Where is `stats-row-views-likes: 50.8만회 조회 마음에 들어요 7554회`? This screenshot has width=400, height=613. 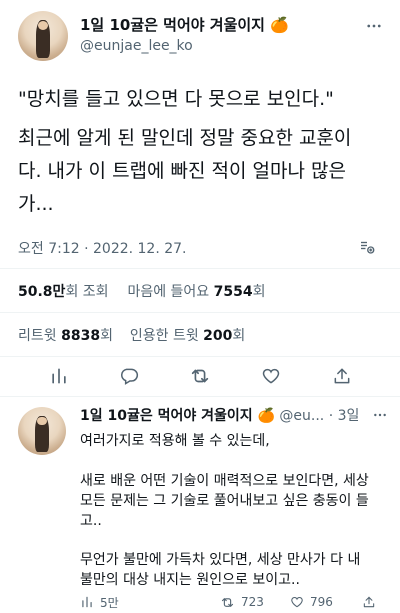
stats-row-views-likes: 50.8만회 조회 마음에 들어요 7554회 is located at coordinates (142, 291).